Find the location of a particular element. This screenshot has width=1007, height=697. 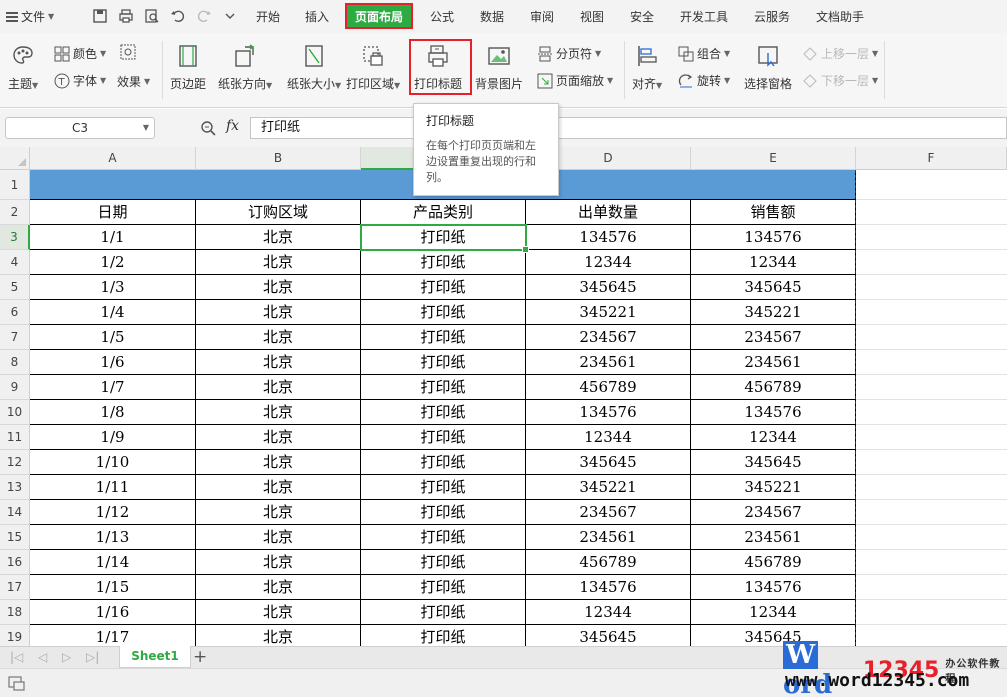

row-header-5: 5 is located at coordinates (15, 287).